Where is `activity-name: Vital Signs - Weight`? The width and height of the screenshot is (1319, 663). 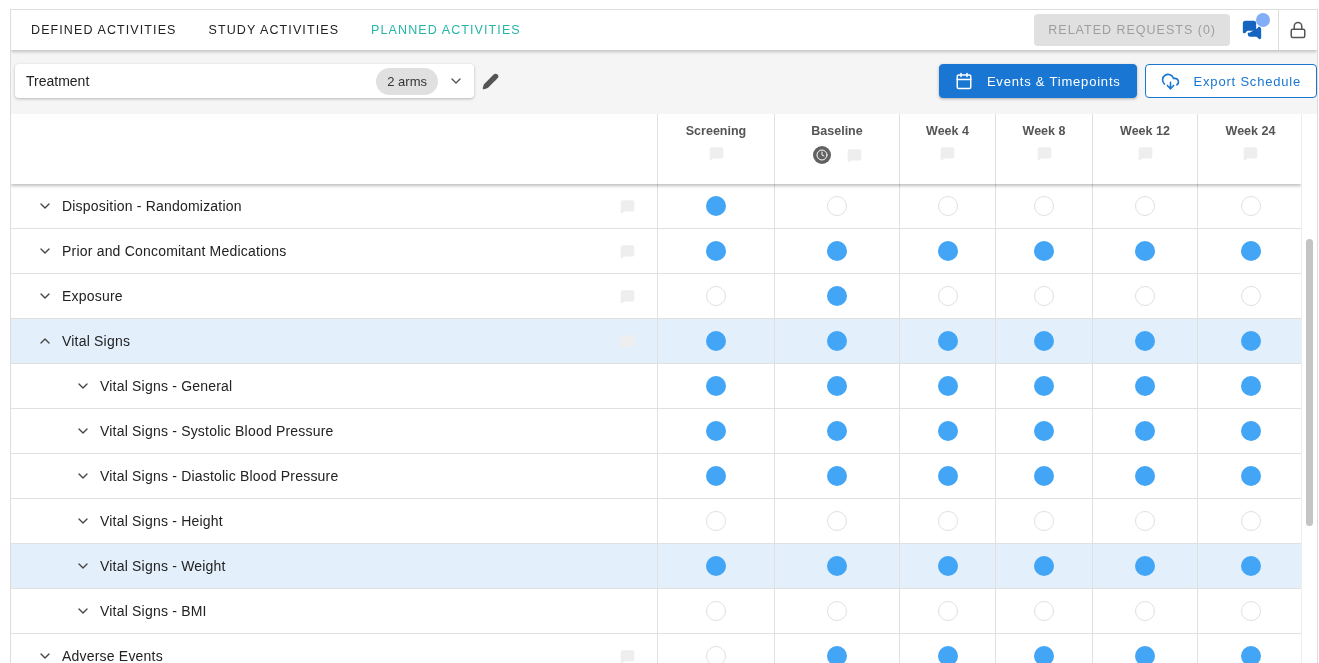 activity-name: Vital Signs - Weight is located at coordinates (163, 566).